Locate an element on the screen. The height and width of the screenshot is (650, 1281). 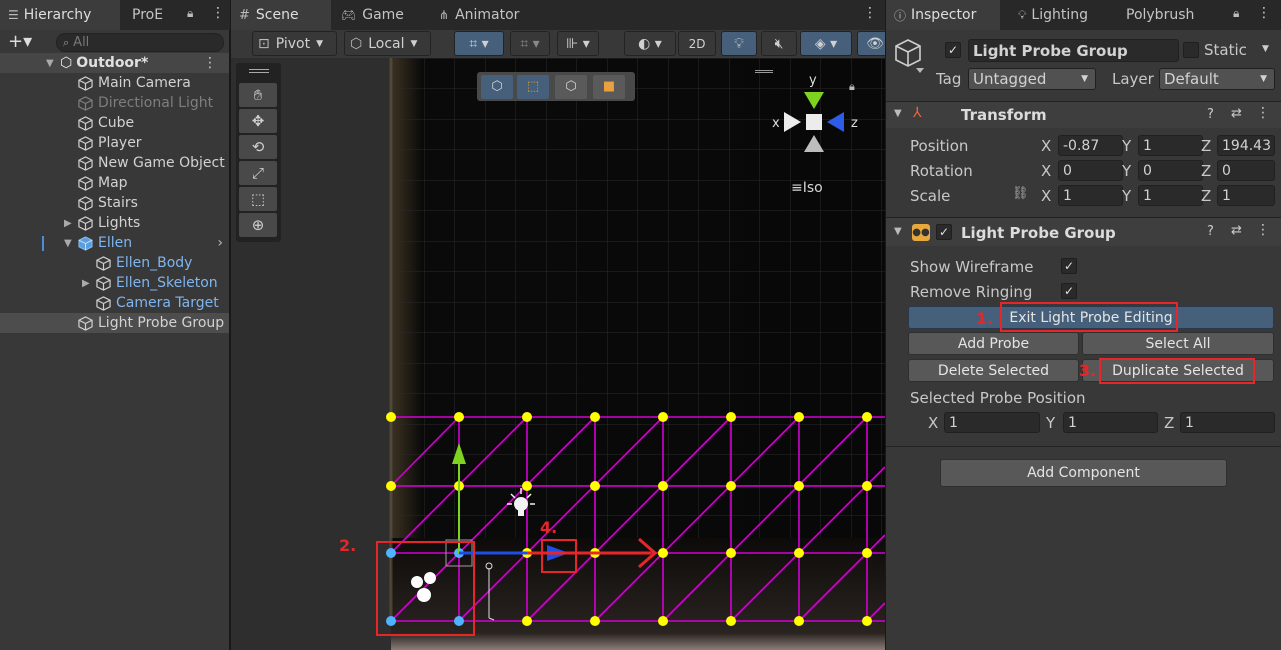
lpg-enabled-checkbox: ✓ is located at coordinates (944, 232).